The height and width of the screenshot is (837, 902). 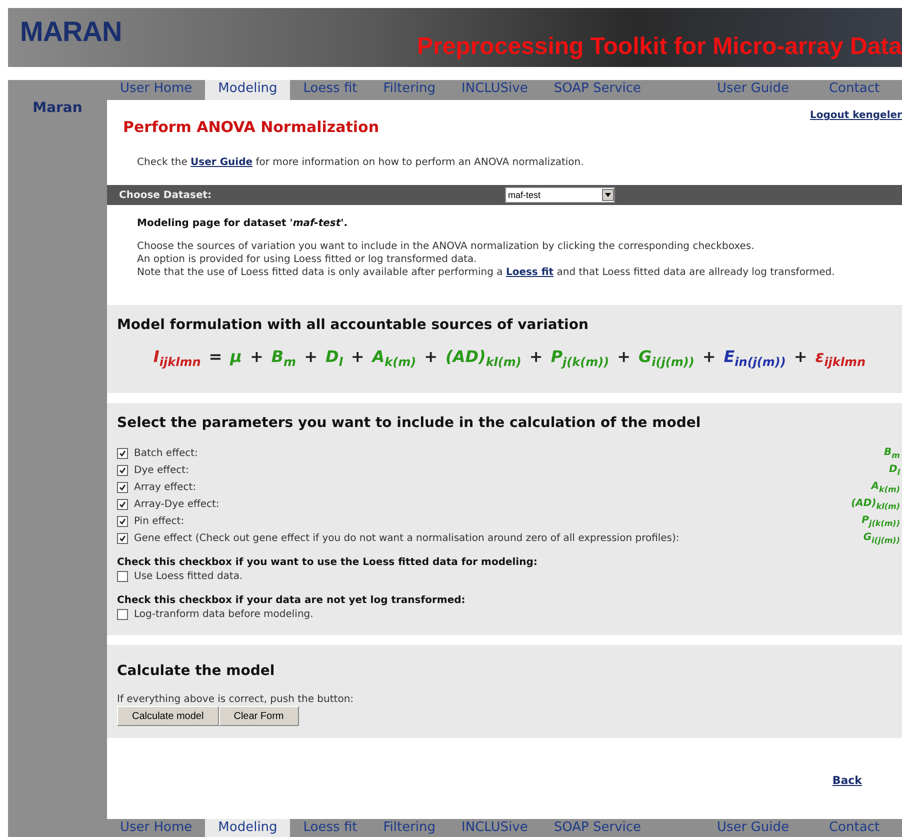 I want to click on loess-fit-link: Loess fit, so click(x=530, y=272).